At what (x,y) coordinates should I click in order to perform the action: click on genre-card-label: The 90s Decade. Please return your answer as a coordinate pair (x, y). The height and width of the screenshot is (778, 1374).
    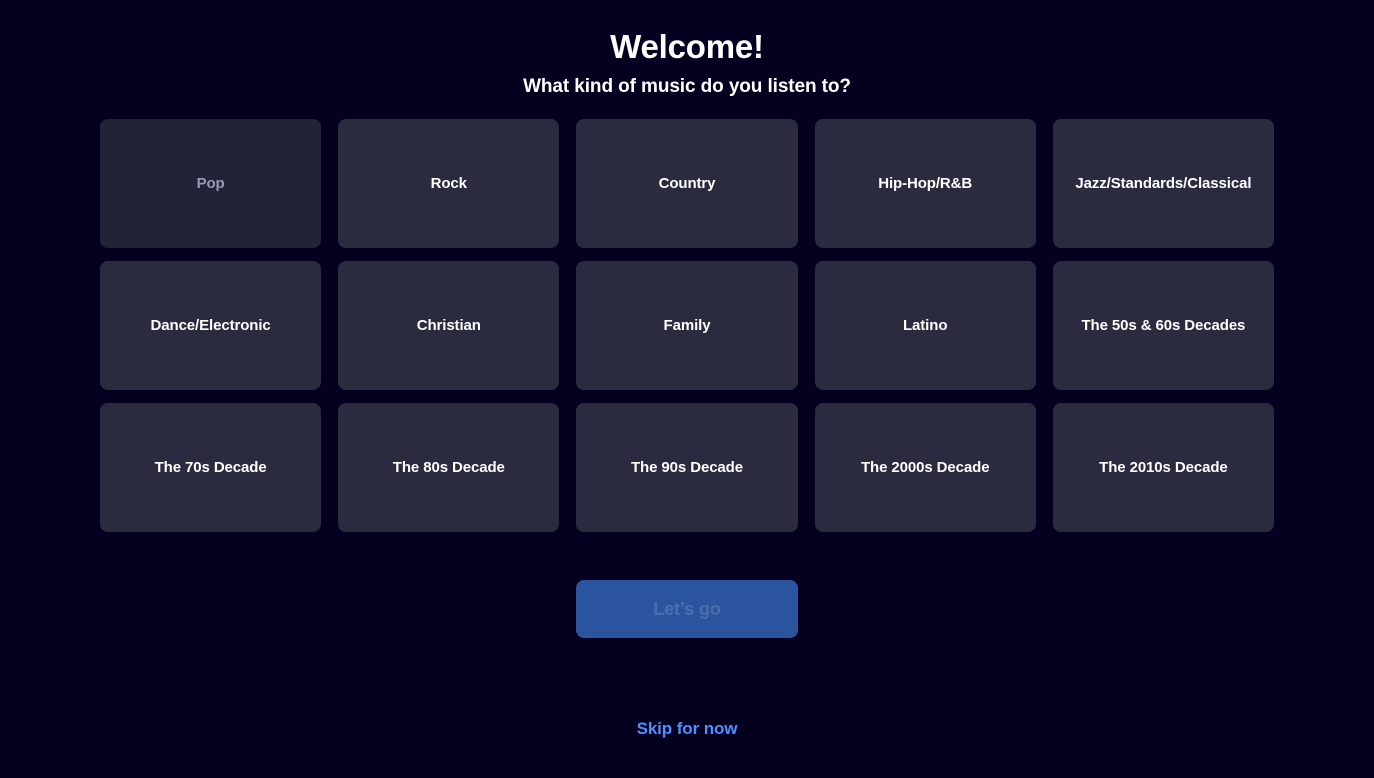
    Looking at the image, I should click on (686, 467).